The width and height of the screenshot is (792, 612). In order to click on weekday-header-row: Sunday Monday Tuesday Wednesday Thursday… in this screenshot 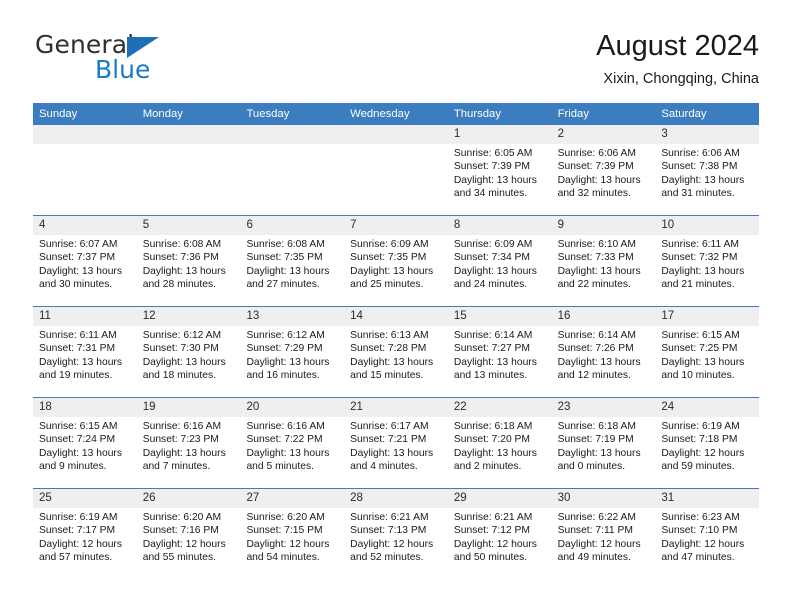, I will do `click(396, 114)`.